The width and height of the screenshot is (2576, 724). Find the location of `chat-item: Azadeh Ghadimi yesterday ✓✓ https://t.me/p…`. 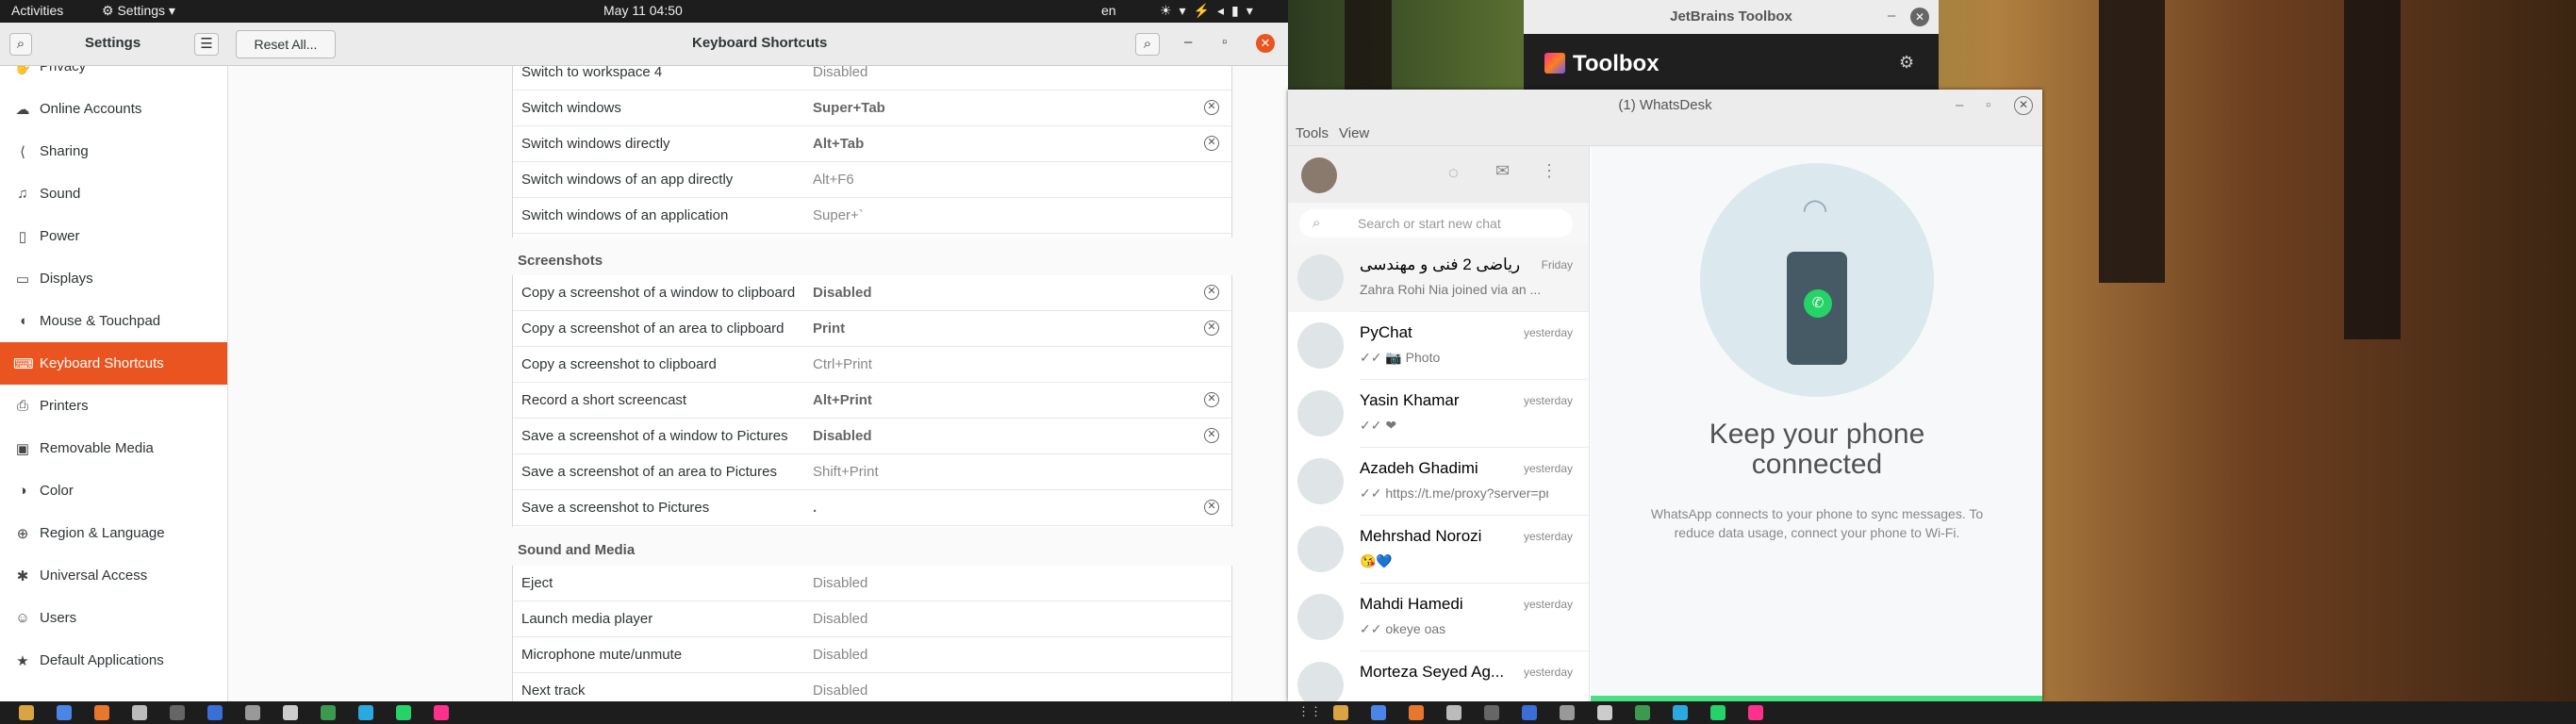

chat-item: Azadeh Ghadimi yesterday ✓✓ https://t.me/p… is located at coordinates (1438, 482).